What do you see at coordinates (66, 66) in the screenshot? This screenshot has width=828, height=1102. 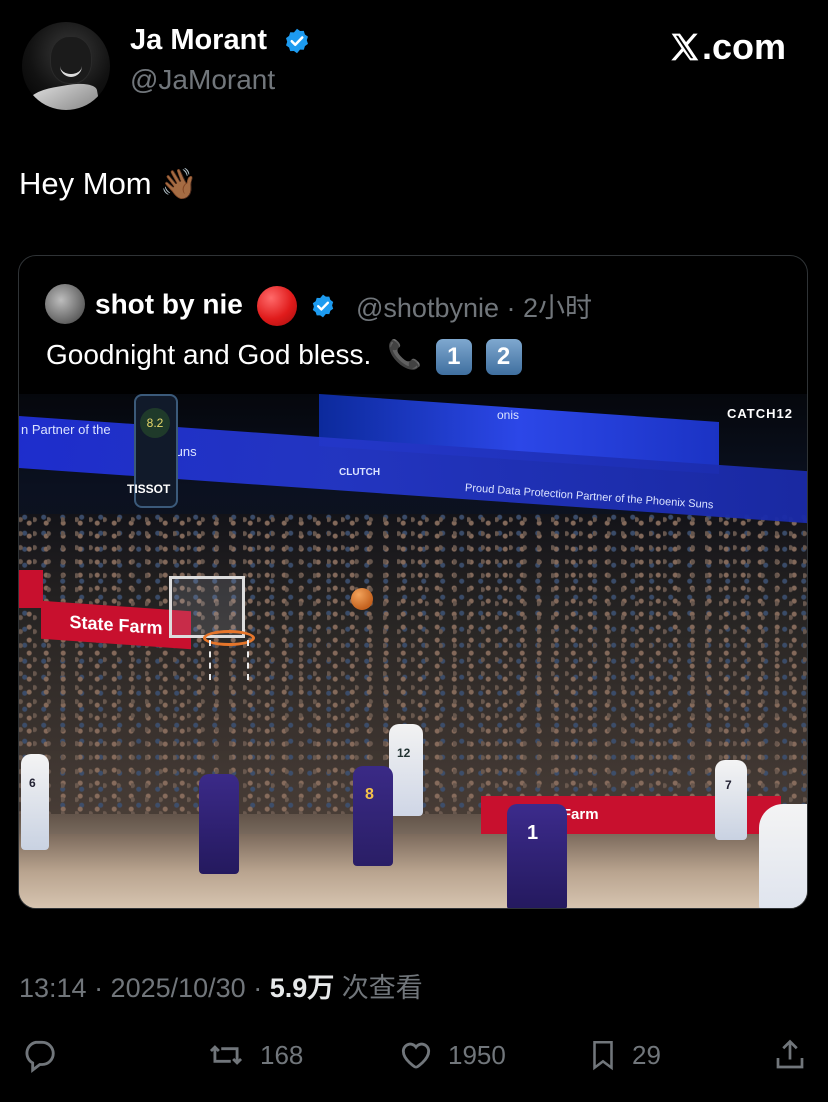 I see `author-avatar` at bounding box center [66, 66].